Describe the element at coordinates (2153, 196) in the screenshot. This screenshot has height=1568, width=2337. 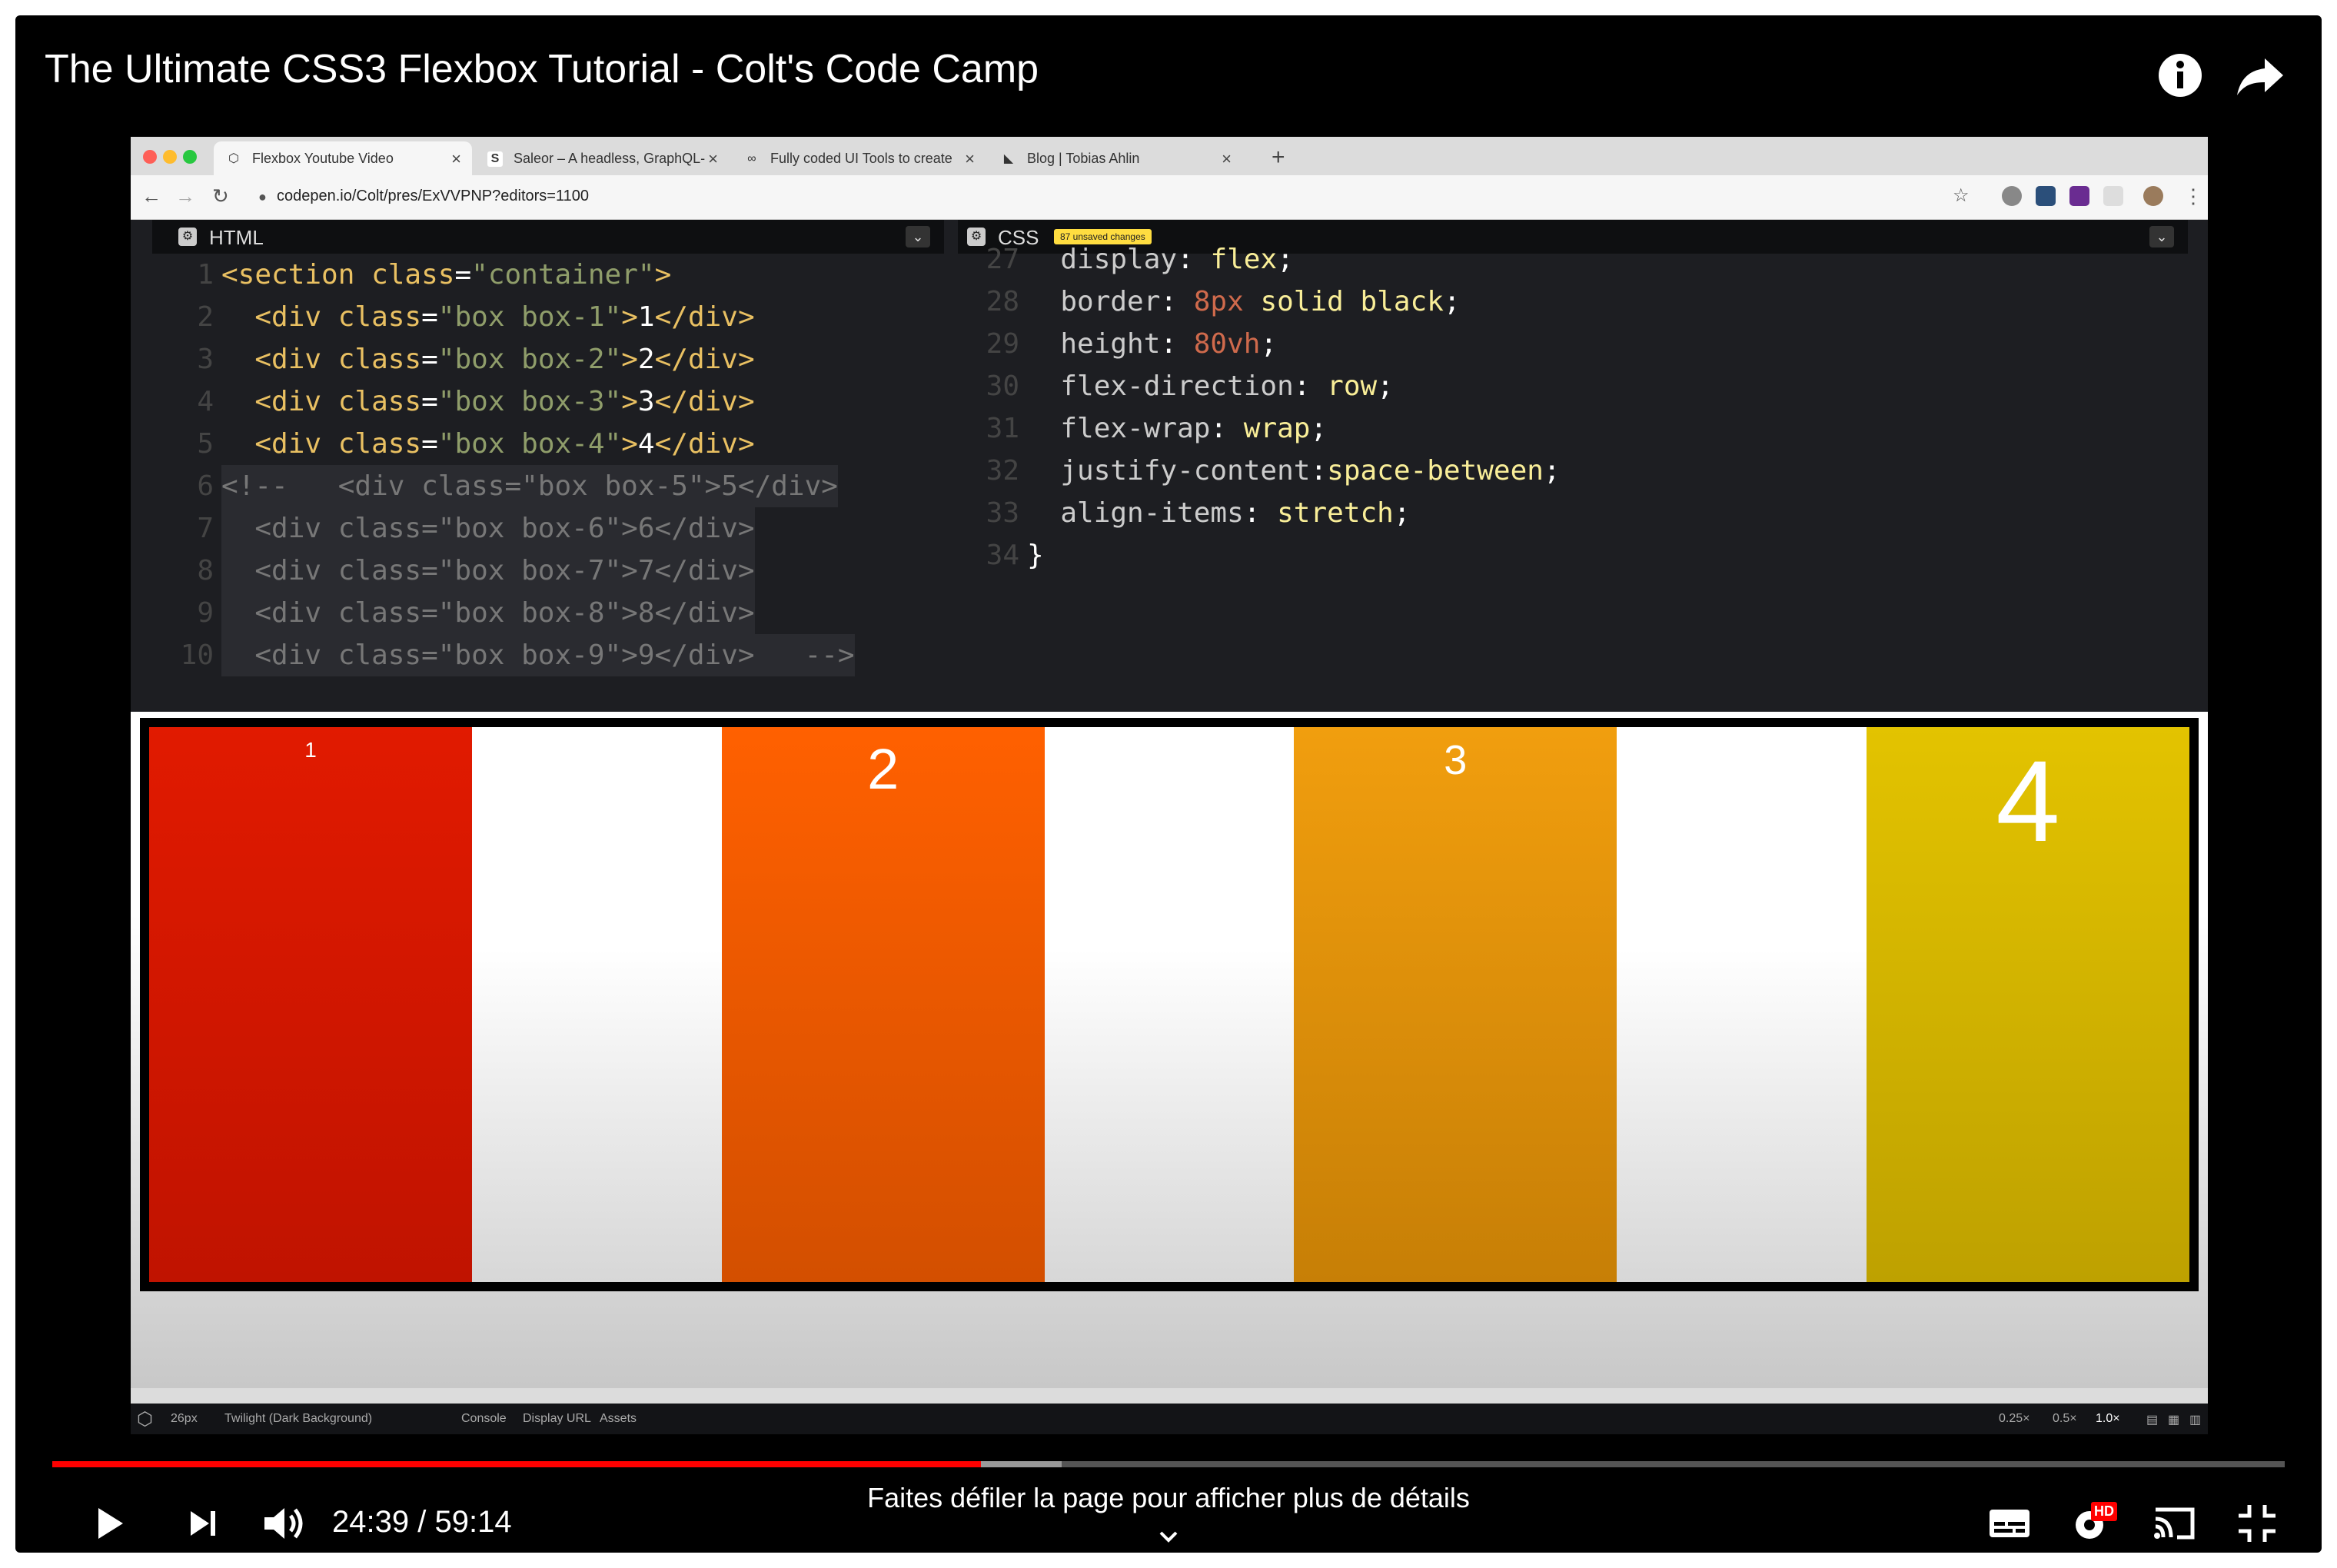
I see `avatar` at that location.